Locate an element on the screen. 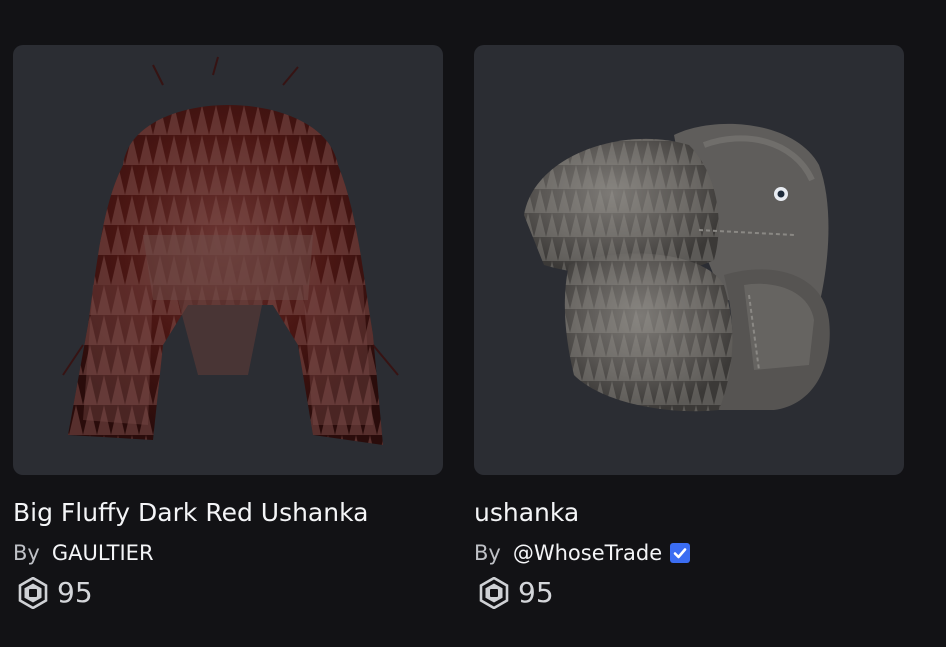  creator-row: By GAULTIER is located at coordinates (228, 553).